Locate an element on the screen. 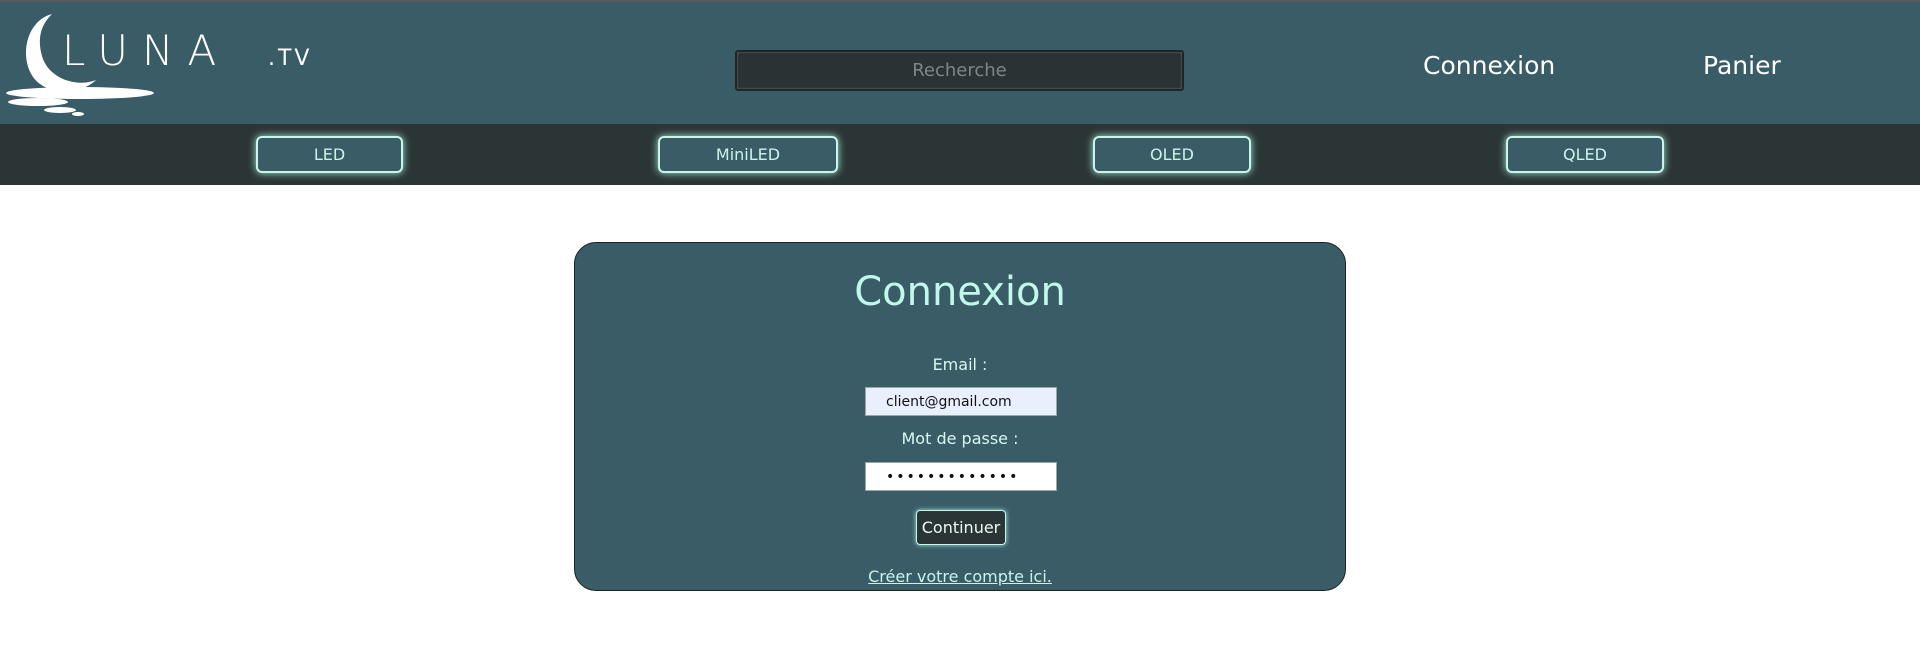 This screenshot has height=647, width=1920. search-box is located at coordinates (959, 70).